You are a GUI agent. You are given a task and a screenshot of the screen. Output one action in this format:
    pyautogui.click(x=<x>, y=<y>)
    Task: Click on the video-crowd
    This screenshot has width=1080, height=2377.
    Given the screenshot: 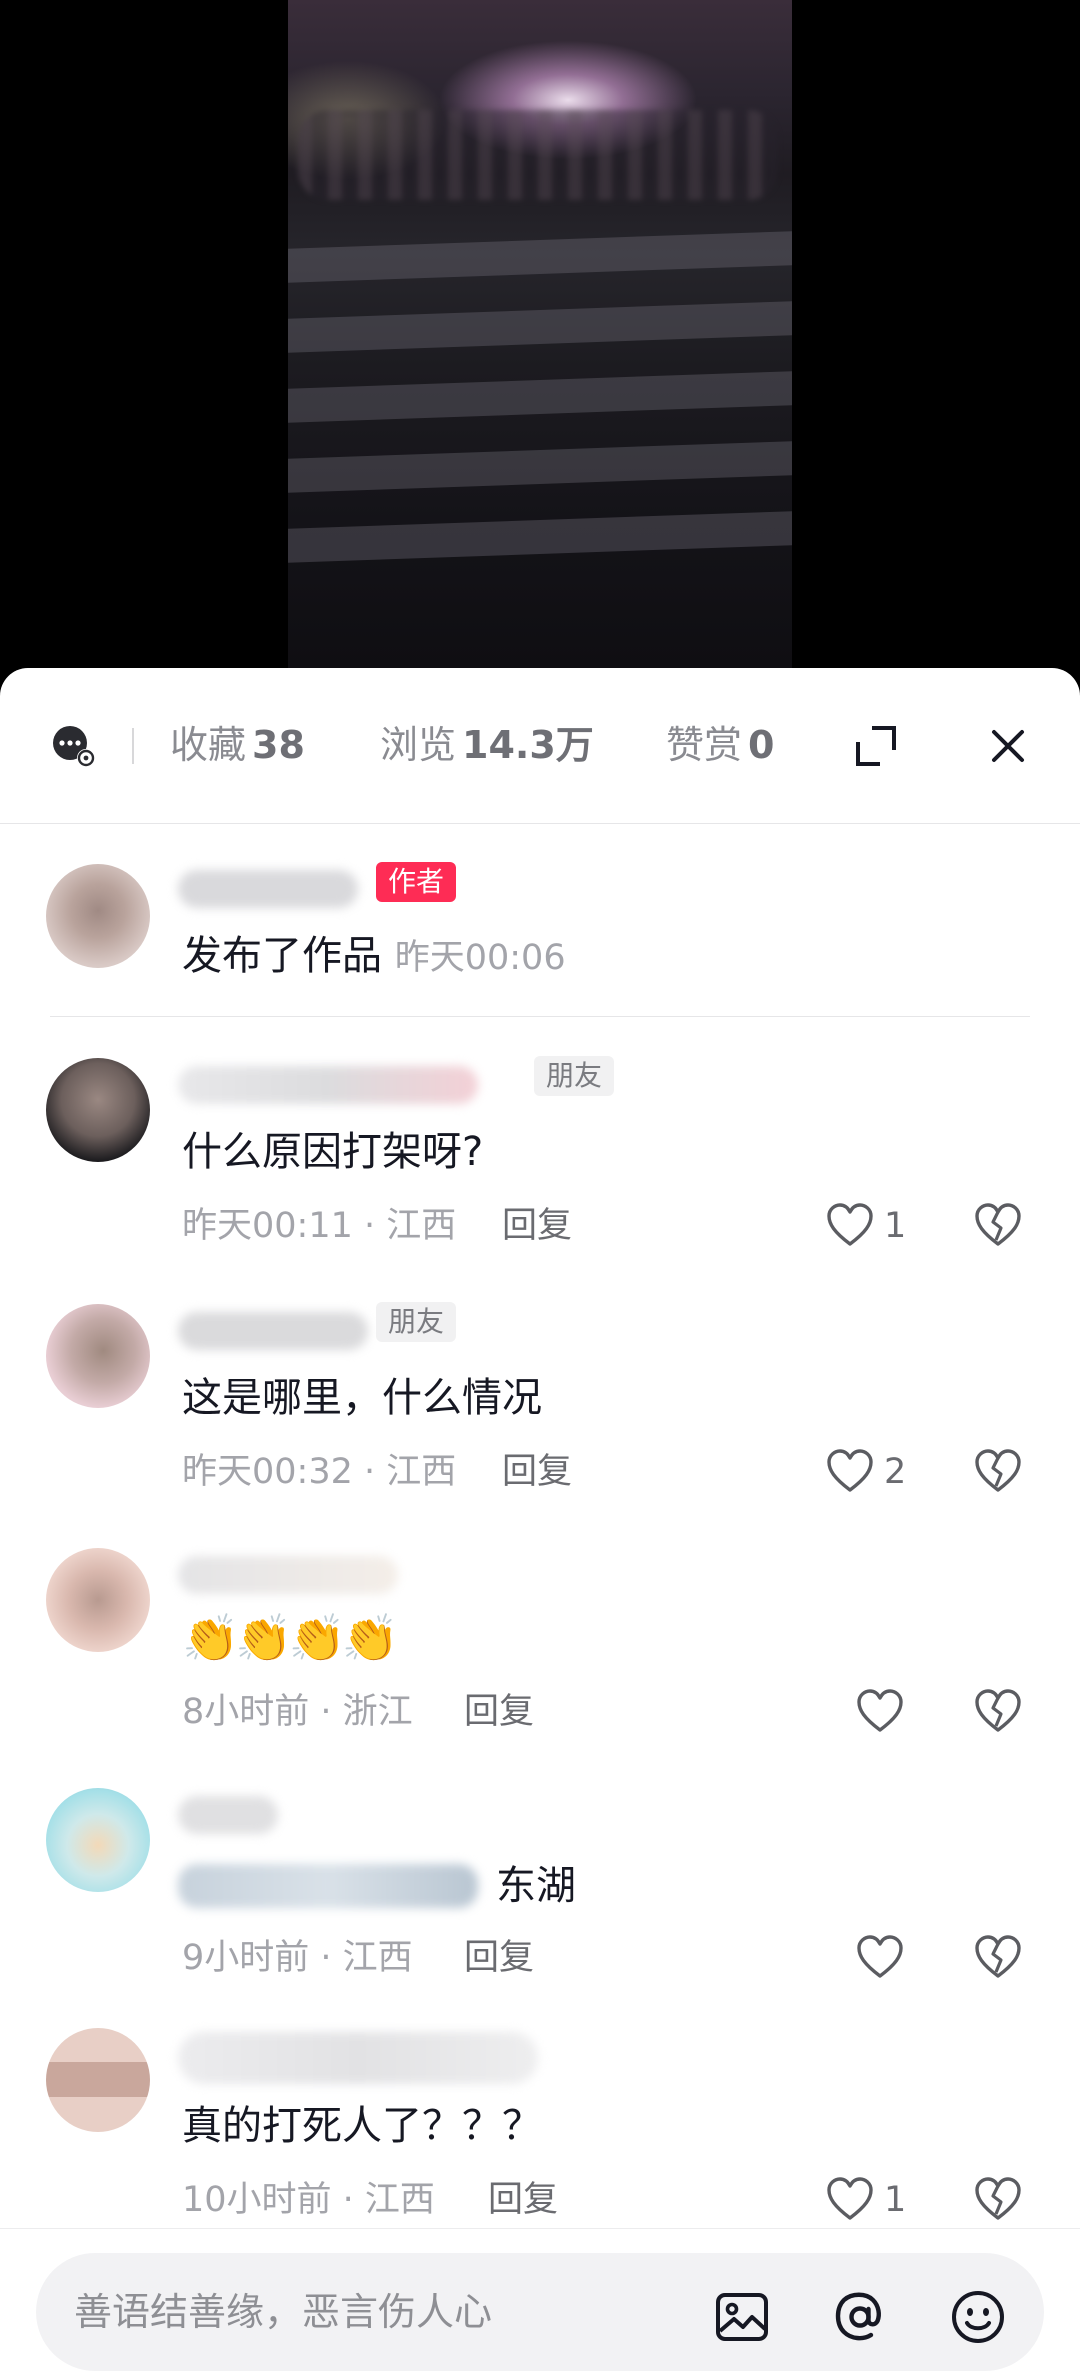 What is the action you would take?
    pyautogui.click(x=538, y=155)
    